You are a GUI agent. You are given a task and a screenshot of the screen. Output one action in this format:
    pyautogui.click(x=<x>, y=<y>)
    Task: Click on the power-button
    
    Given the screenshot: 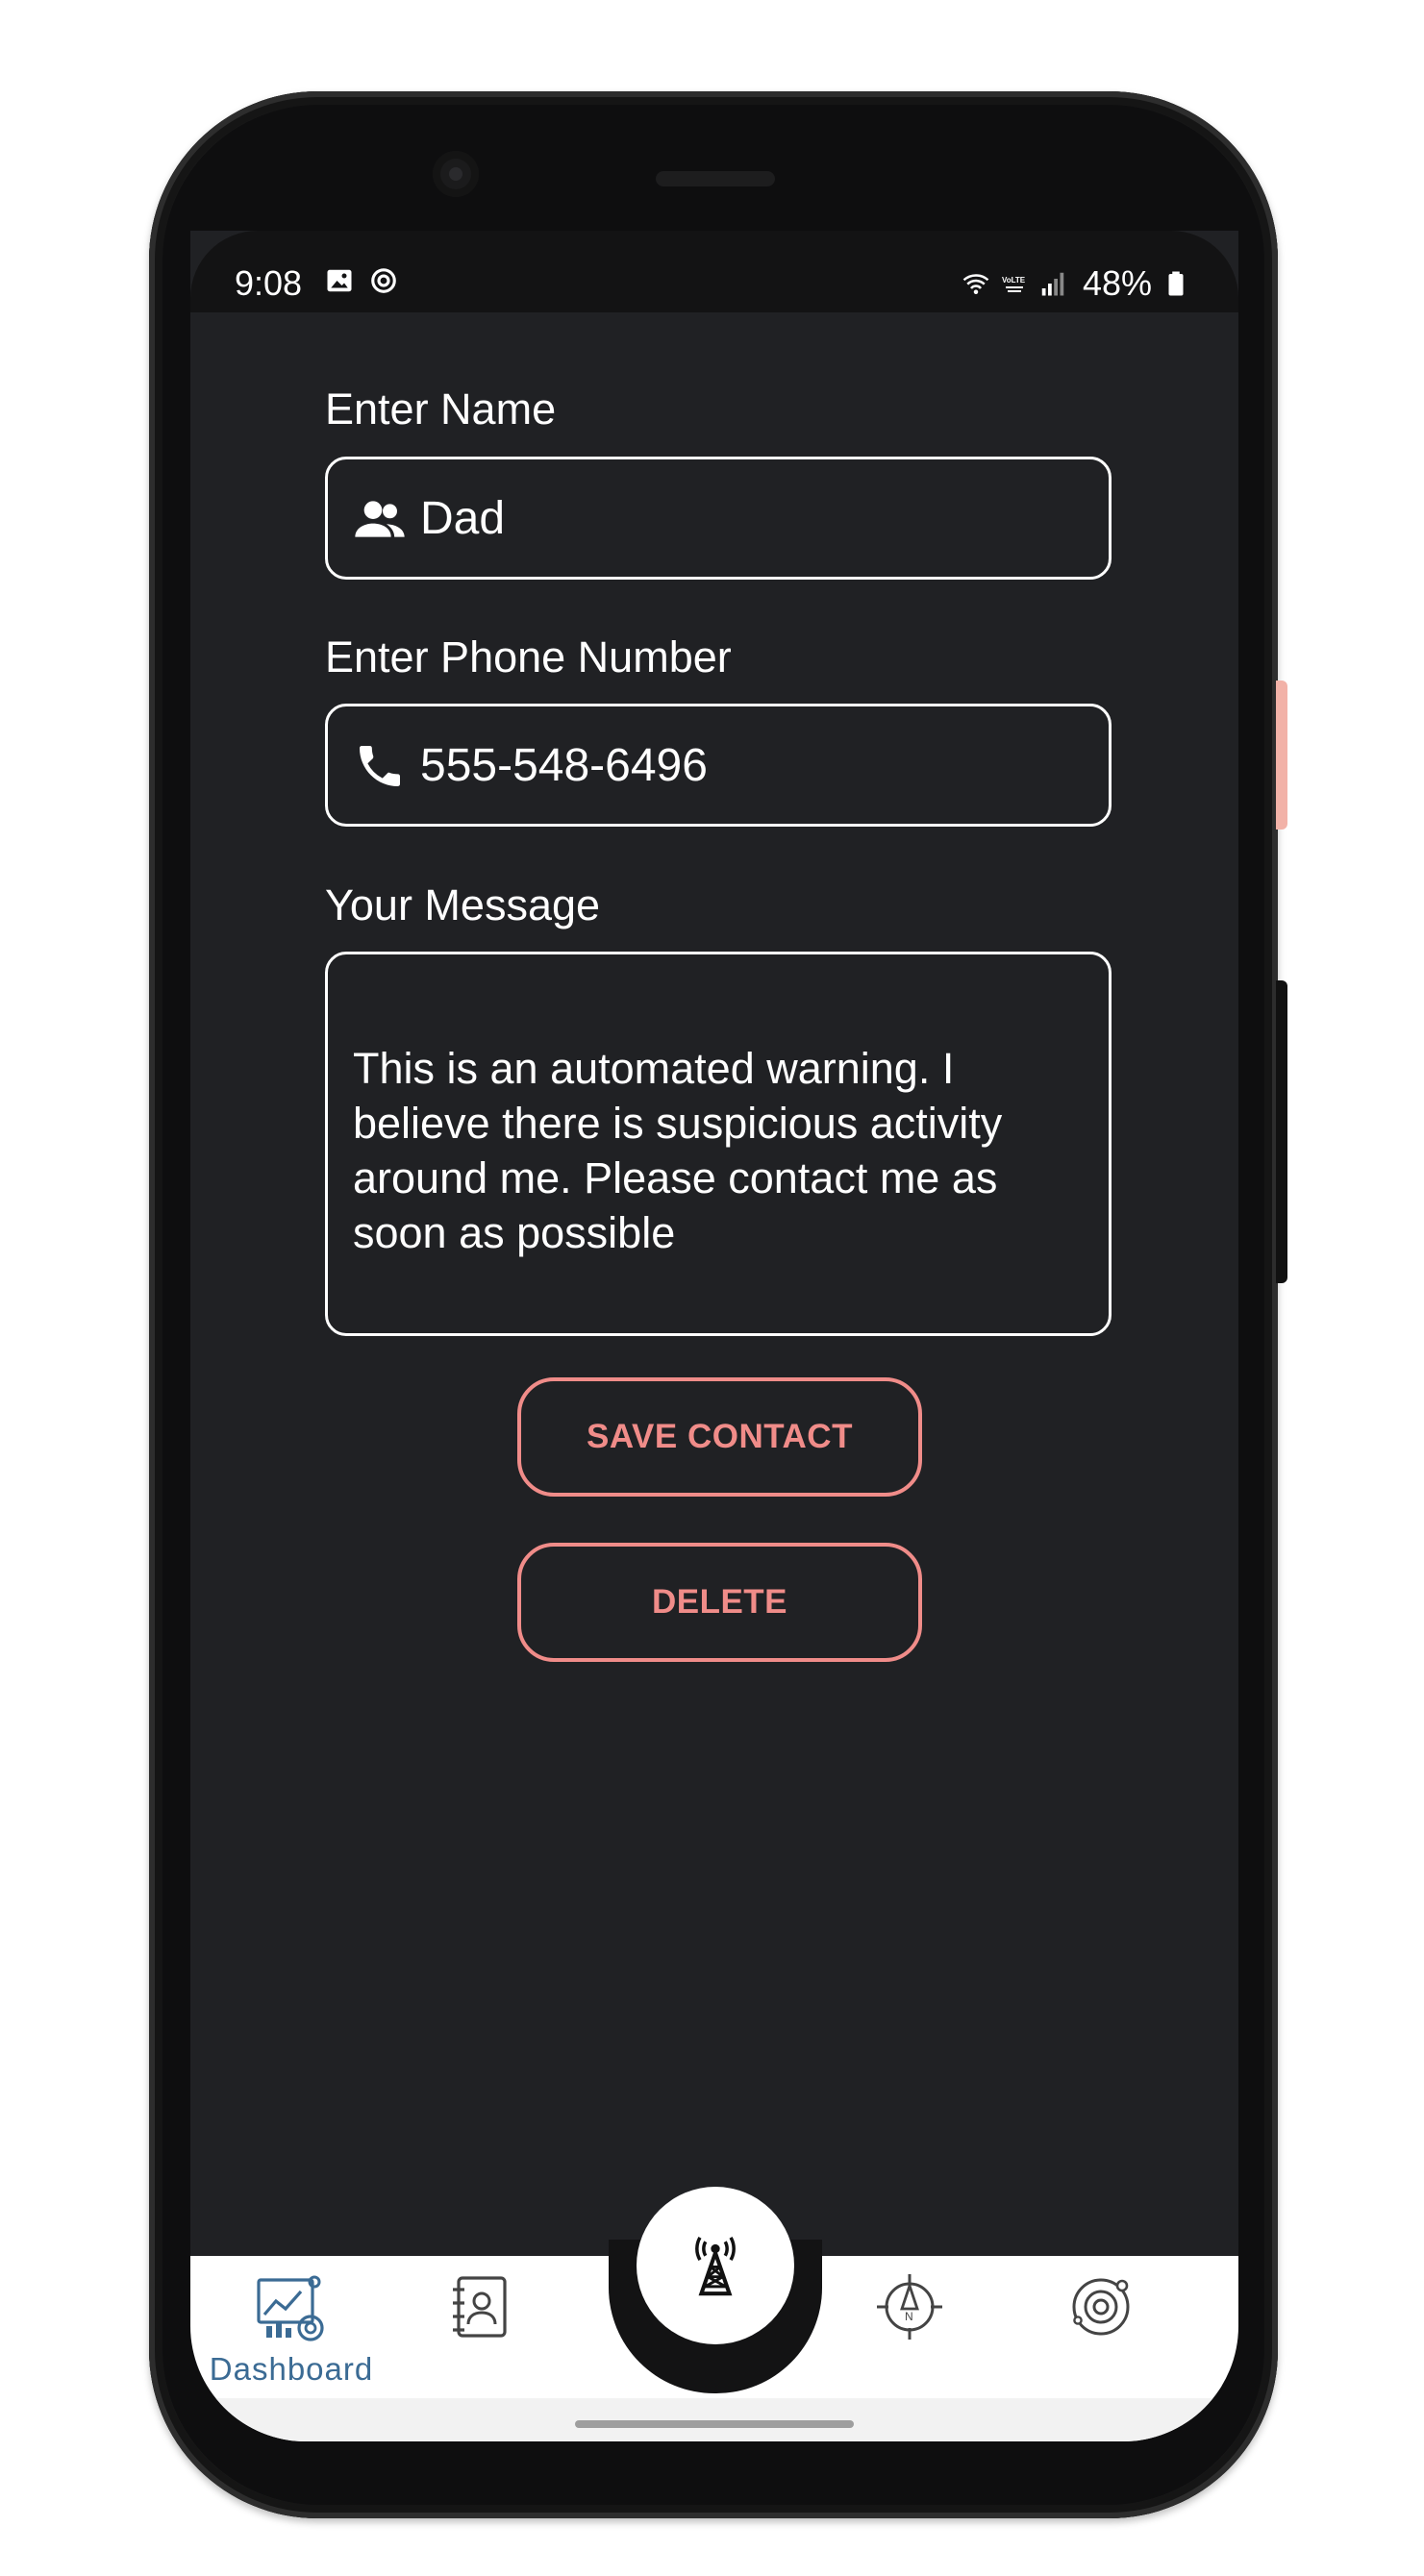 What is the action you would take?
    pyautogui.click(x=1281, y=1131)
    